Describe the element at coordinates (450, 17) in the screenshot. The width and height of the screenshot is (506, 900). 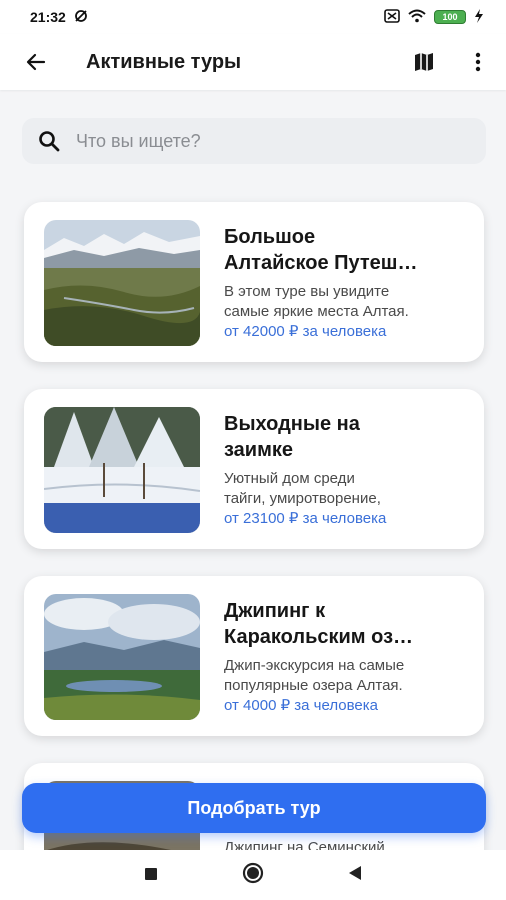
I see `battery-icon: 100` at that location.